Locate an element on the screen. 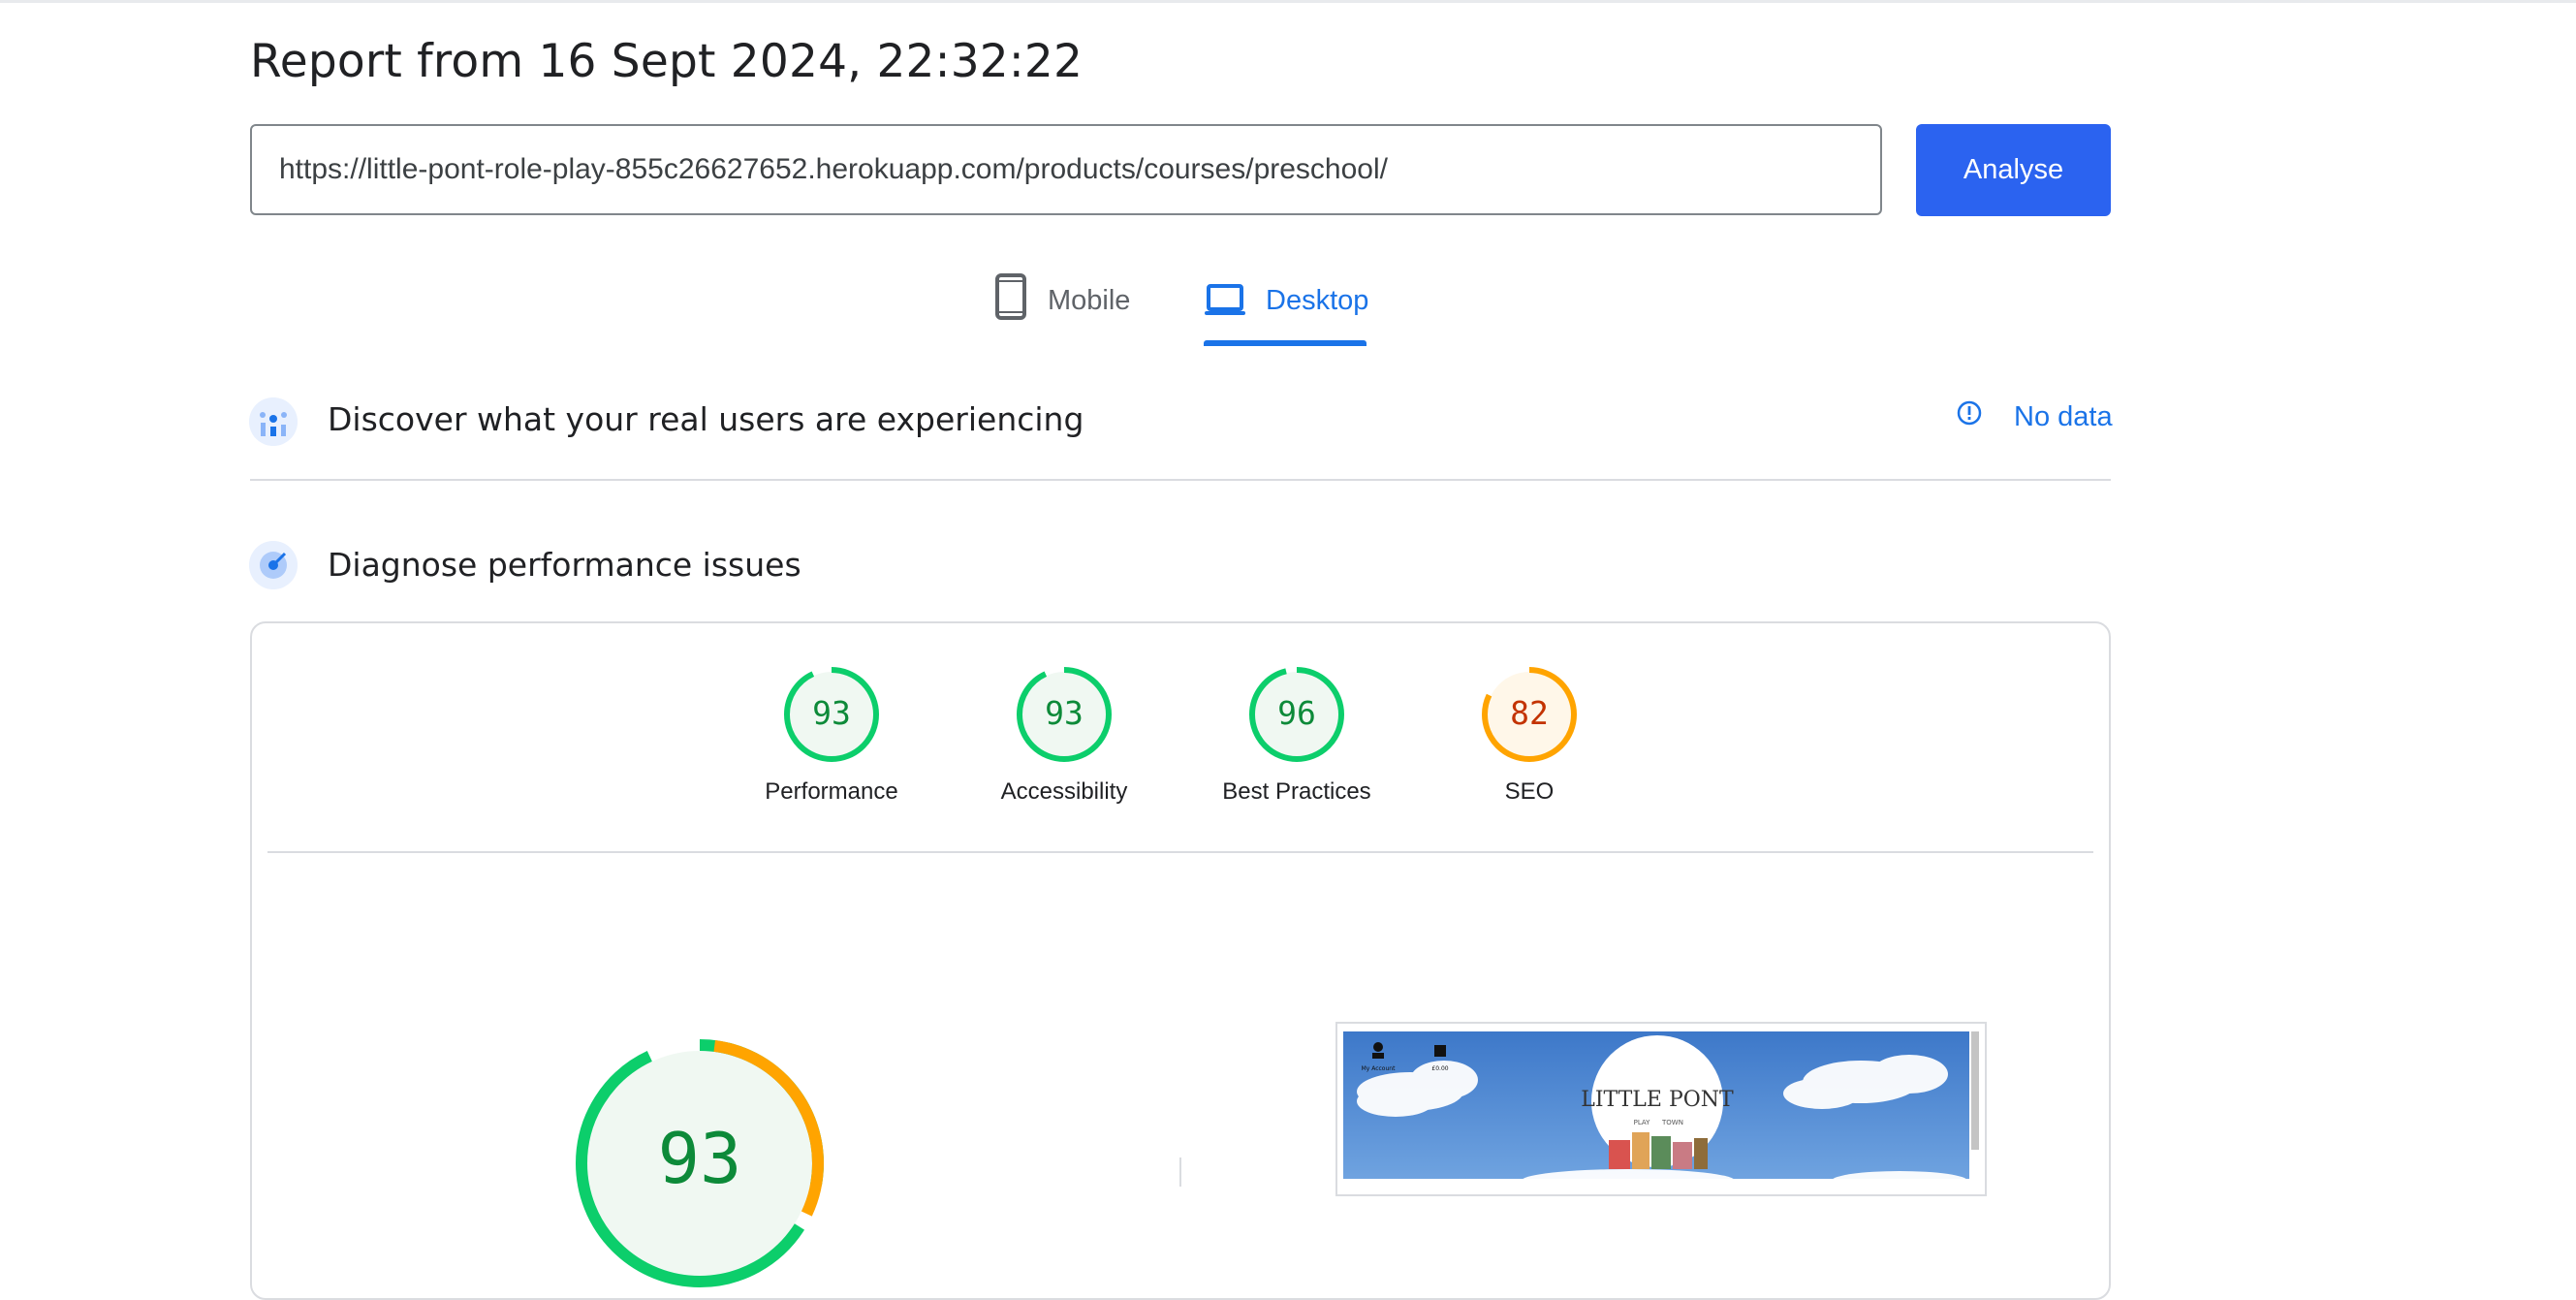 The height and width of the screenshot is (1300, 2576). gauge-accessibility-label: Accessibility is located at coordinates (1064, 791).